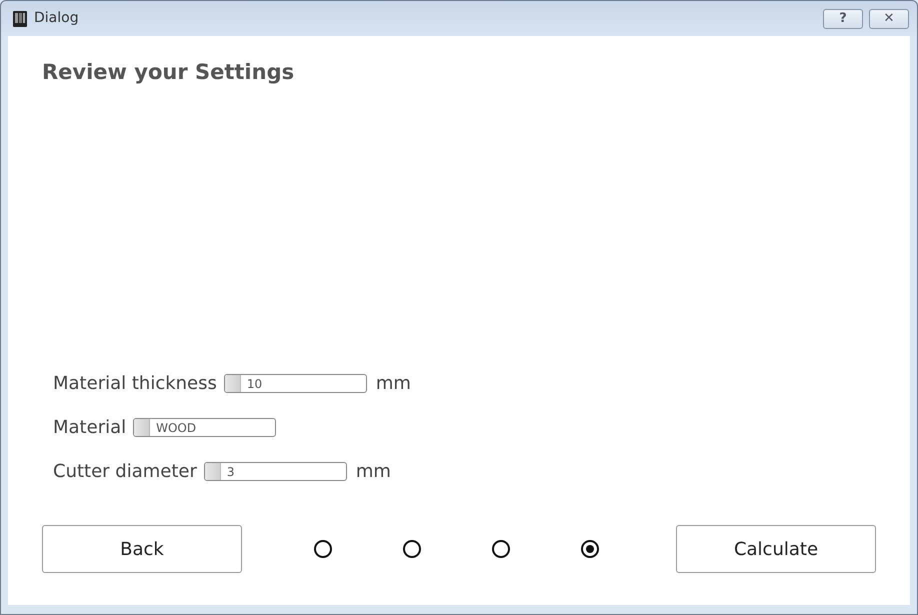 This screenshot has width=918, height=615. Describe the element at coordinates (56, 18) in the screenshot. I see `window-title: Dialog` at that location.